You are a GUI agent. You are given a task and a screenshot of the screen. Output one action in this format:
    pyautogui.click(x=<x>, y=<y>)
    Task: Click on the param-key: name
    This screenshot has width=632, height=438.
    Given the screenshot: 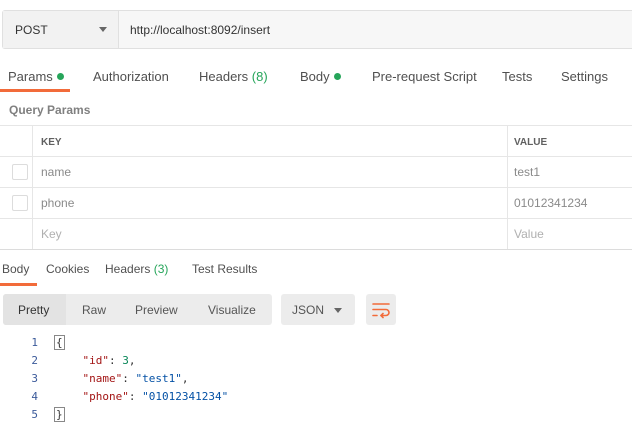 What is the action you would take?
    pyautogui.click(x=56, y=172)
    